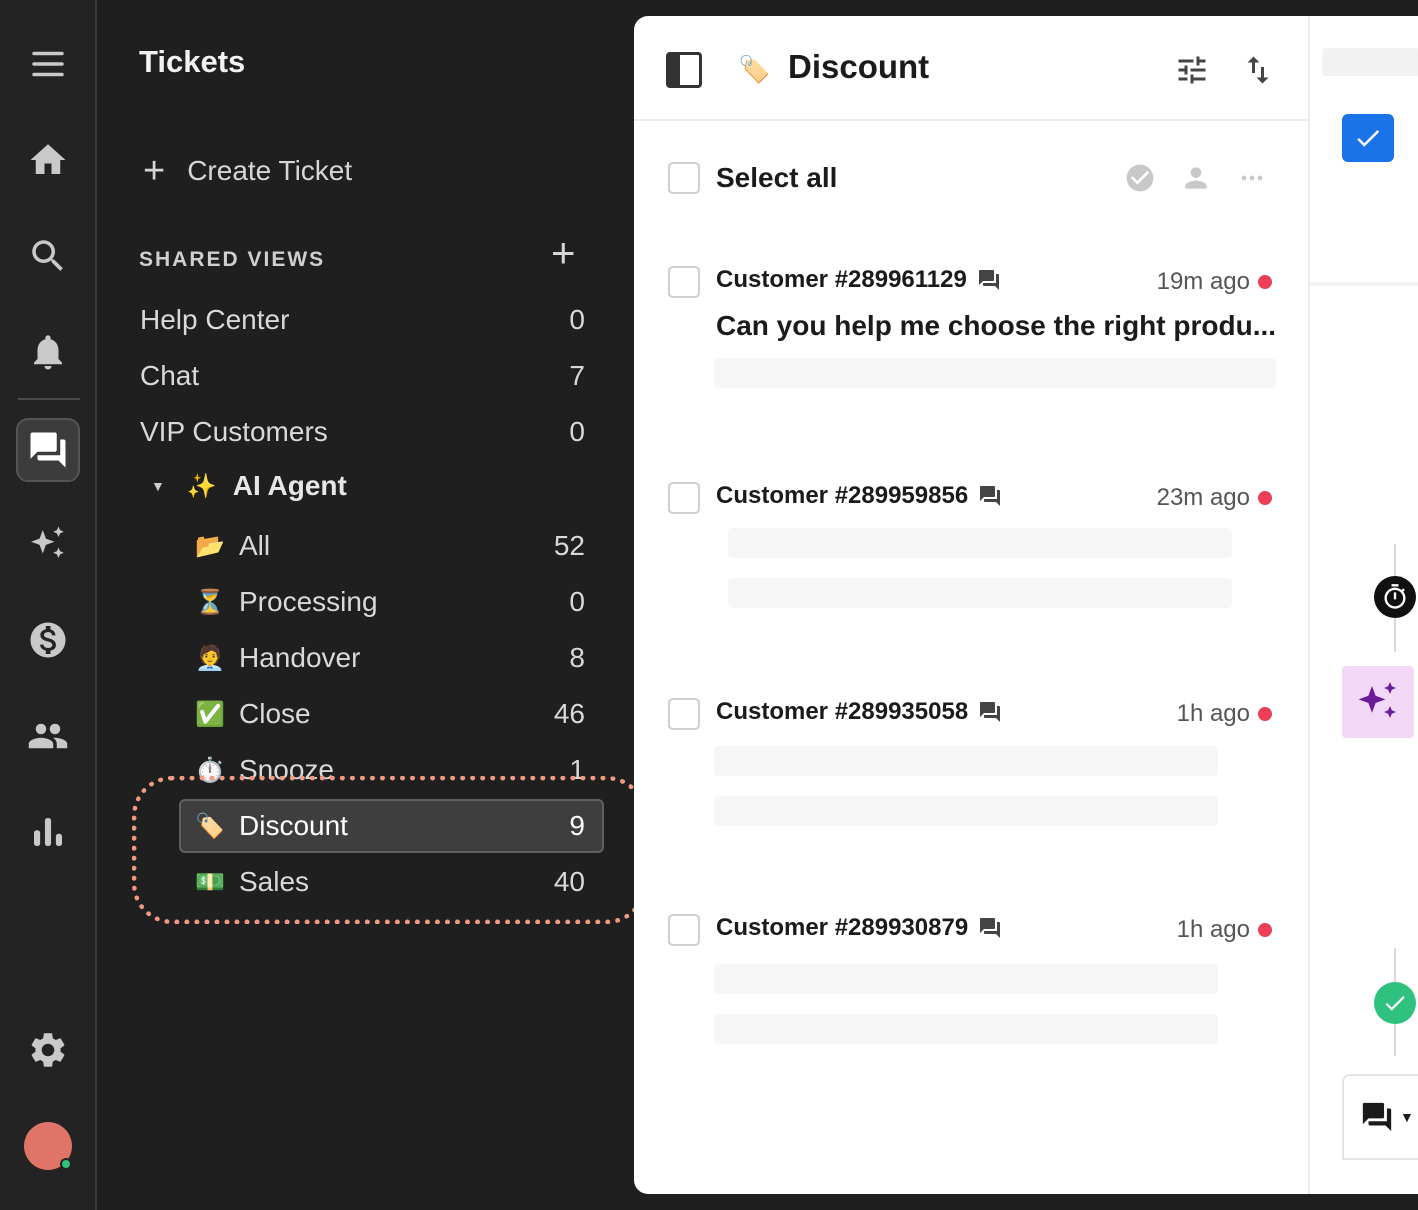  I want to click on customer-name: Customer #289935058, so click(842, 711).